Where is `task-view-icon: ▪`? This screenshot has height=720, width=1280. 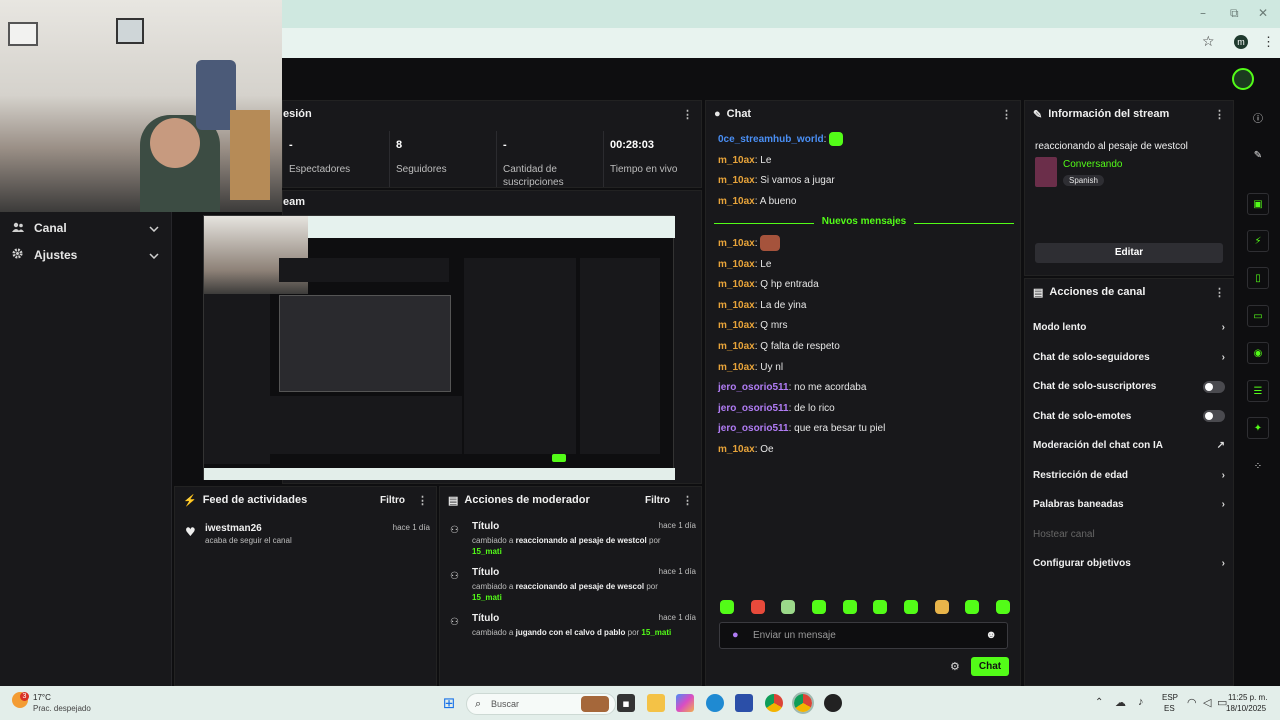
task-view-icon: ▪ is located at coordinates (626, 703).